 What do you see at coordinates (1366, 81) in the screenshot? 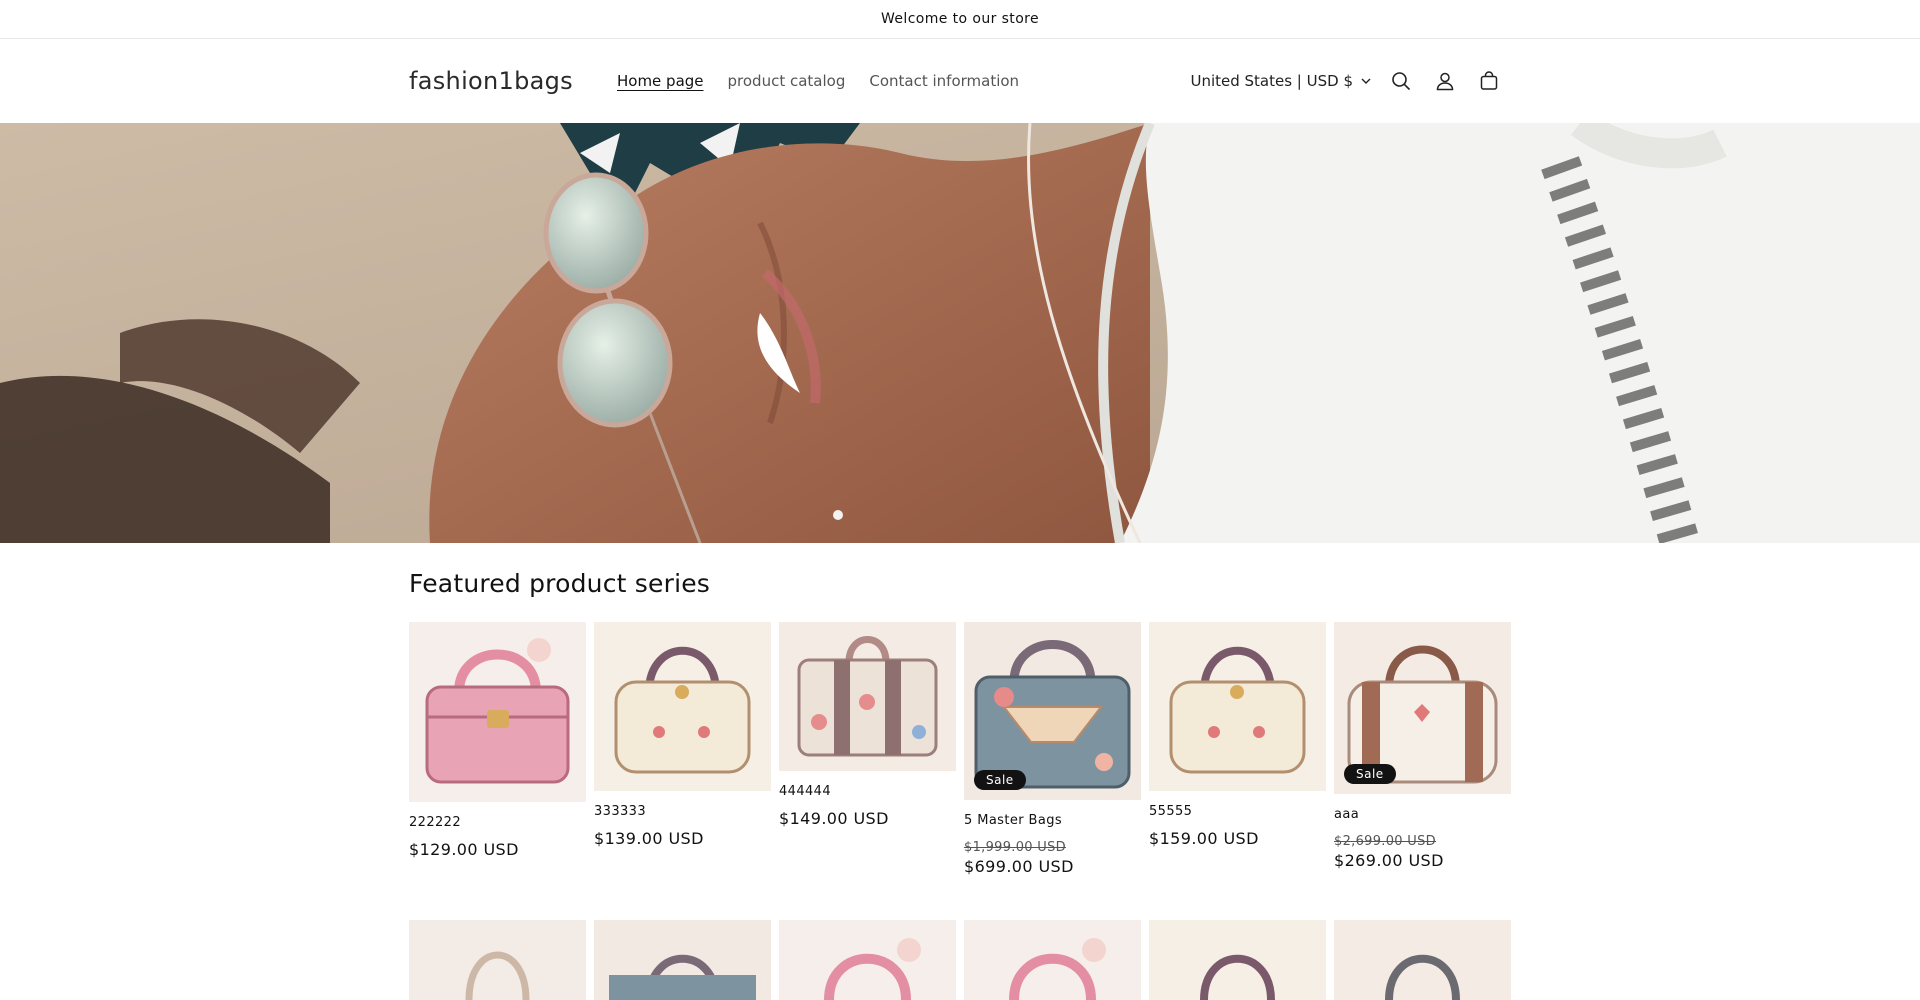
I see `chevron-down-icon` at bounding box center [1366, 81].